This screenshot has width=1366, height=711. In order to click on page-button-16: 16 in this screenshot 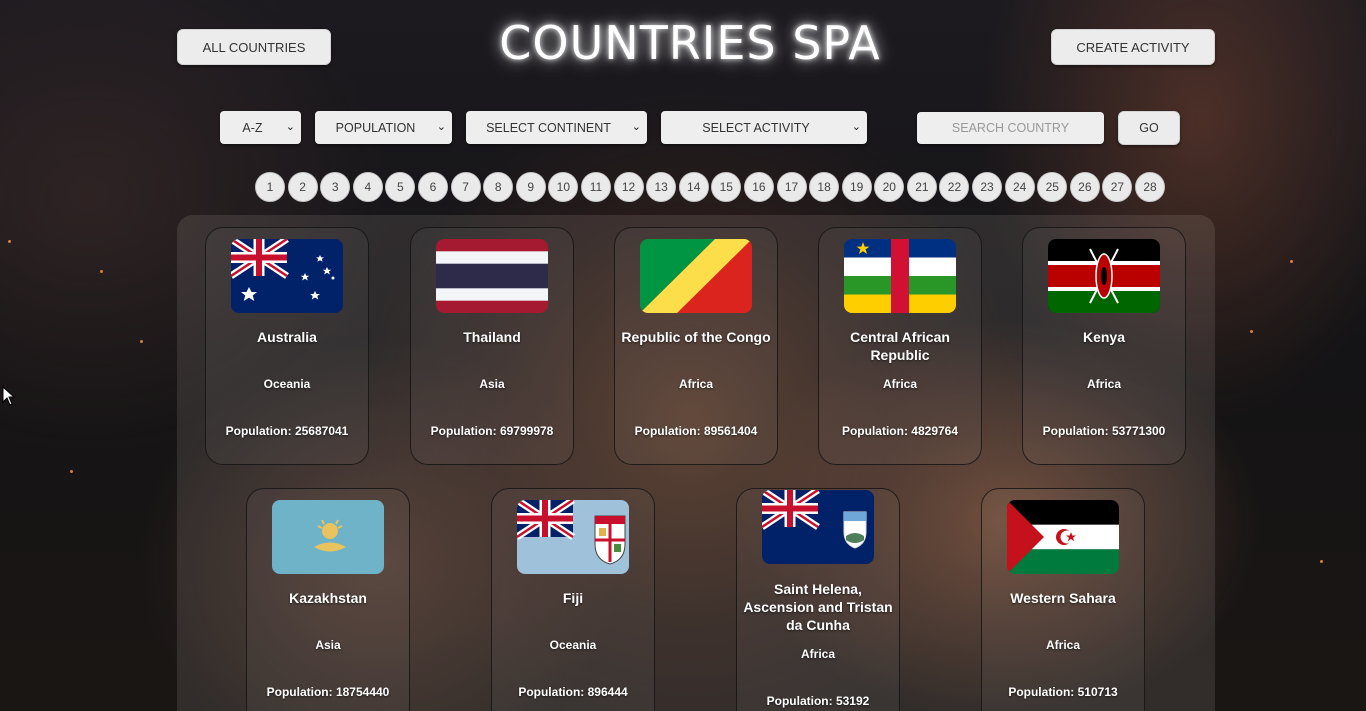, I will do `click(758, 187)`.